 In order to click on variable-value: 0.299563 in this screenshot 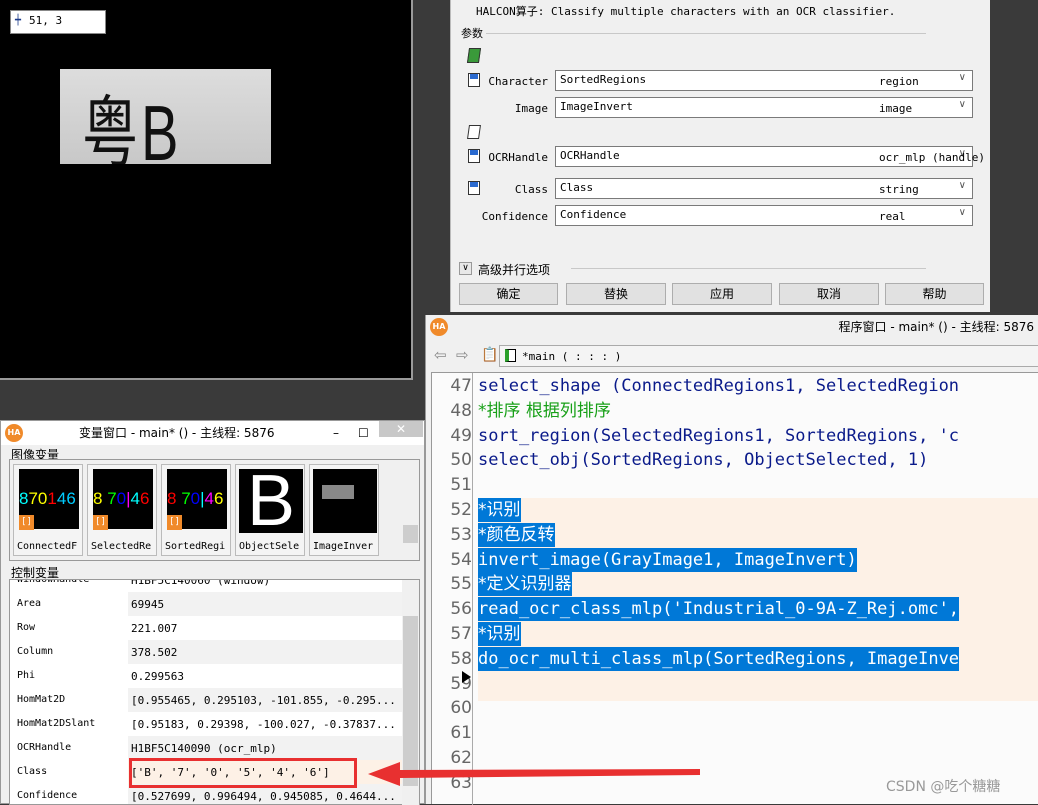, I will do `click(265, 676)`.